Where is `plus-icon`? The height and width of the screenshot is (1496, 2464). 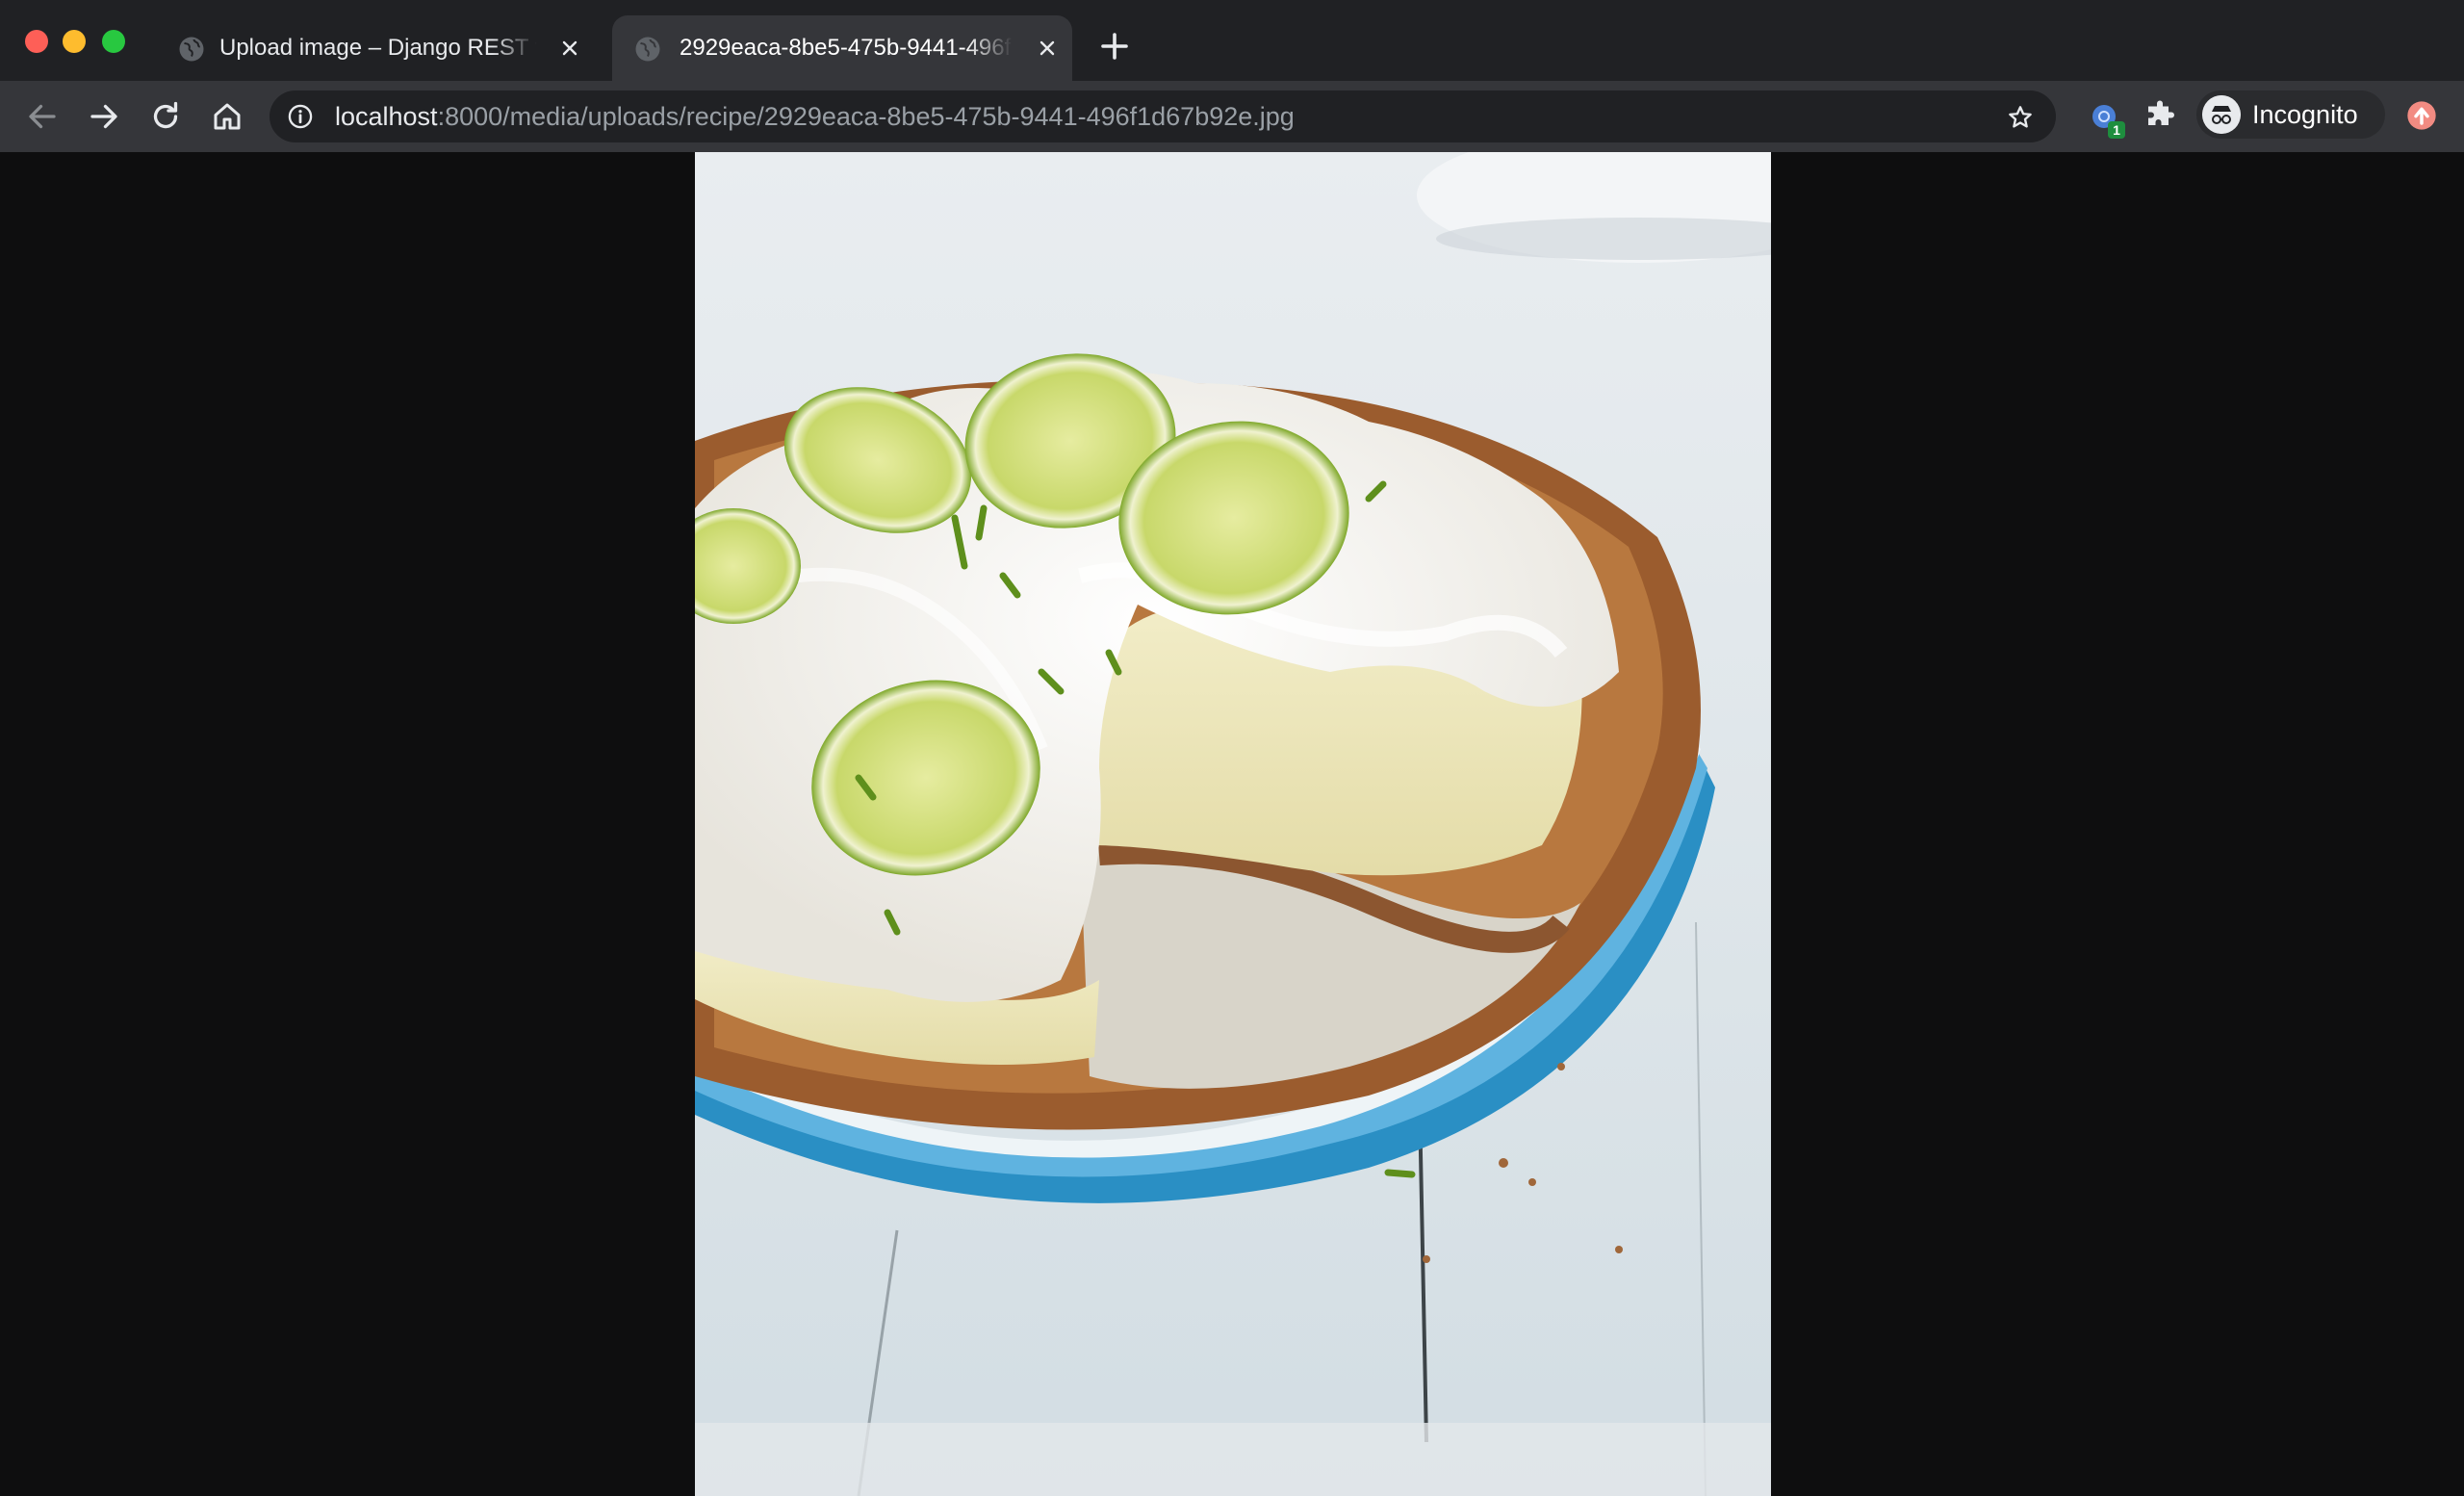
plus-icon is located at coordinates (1114, 46).